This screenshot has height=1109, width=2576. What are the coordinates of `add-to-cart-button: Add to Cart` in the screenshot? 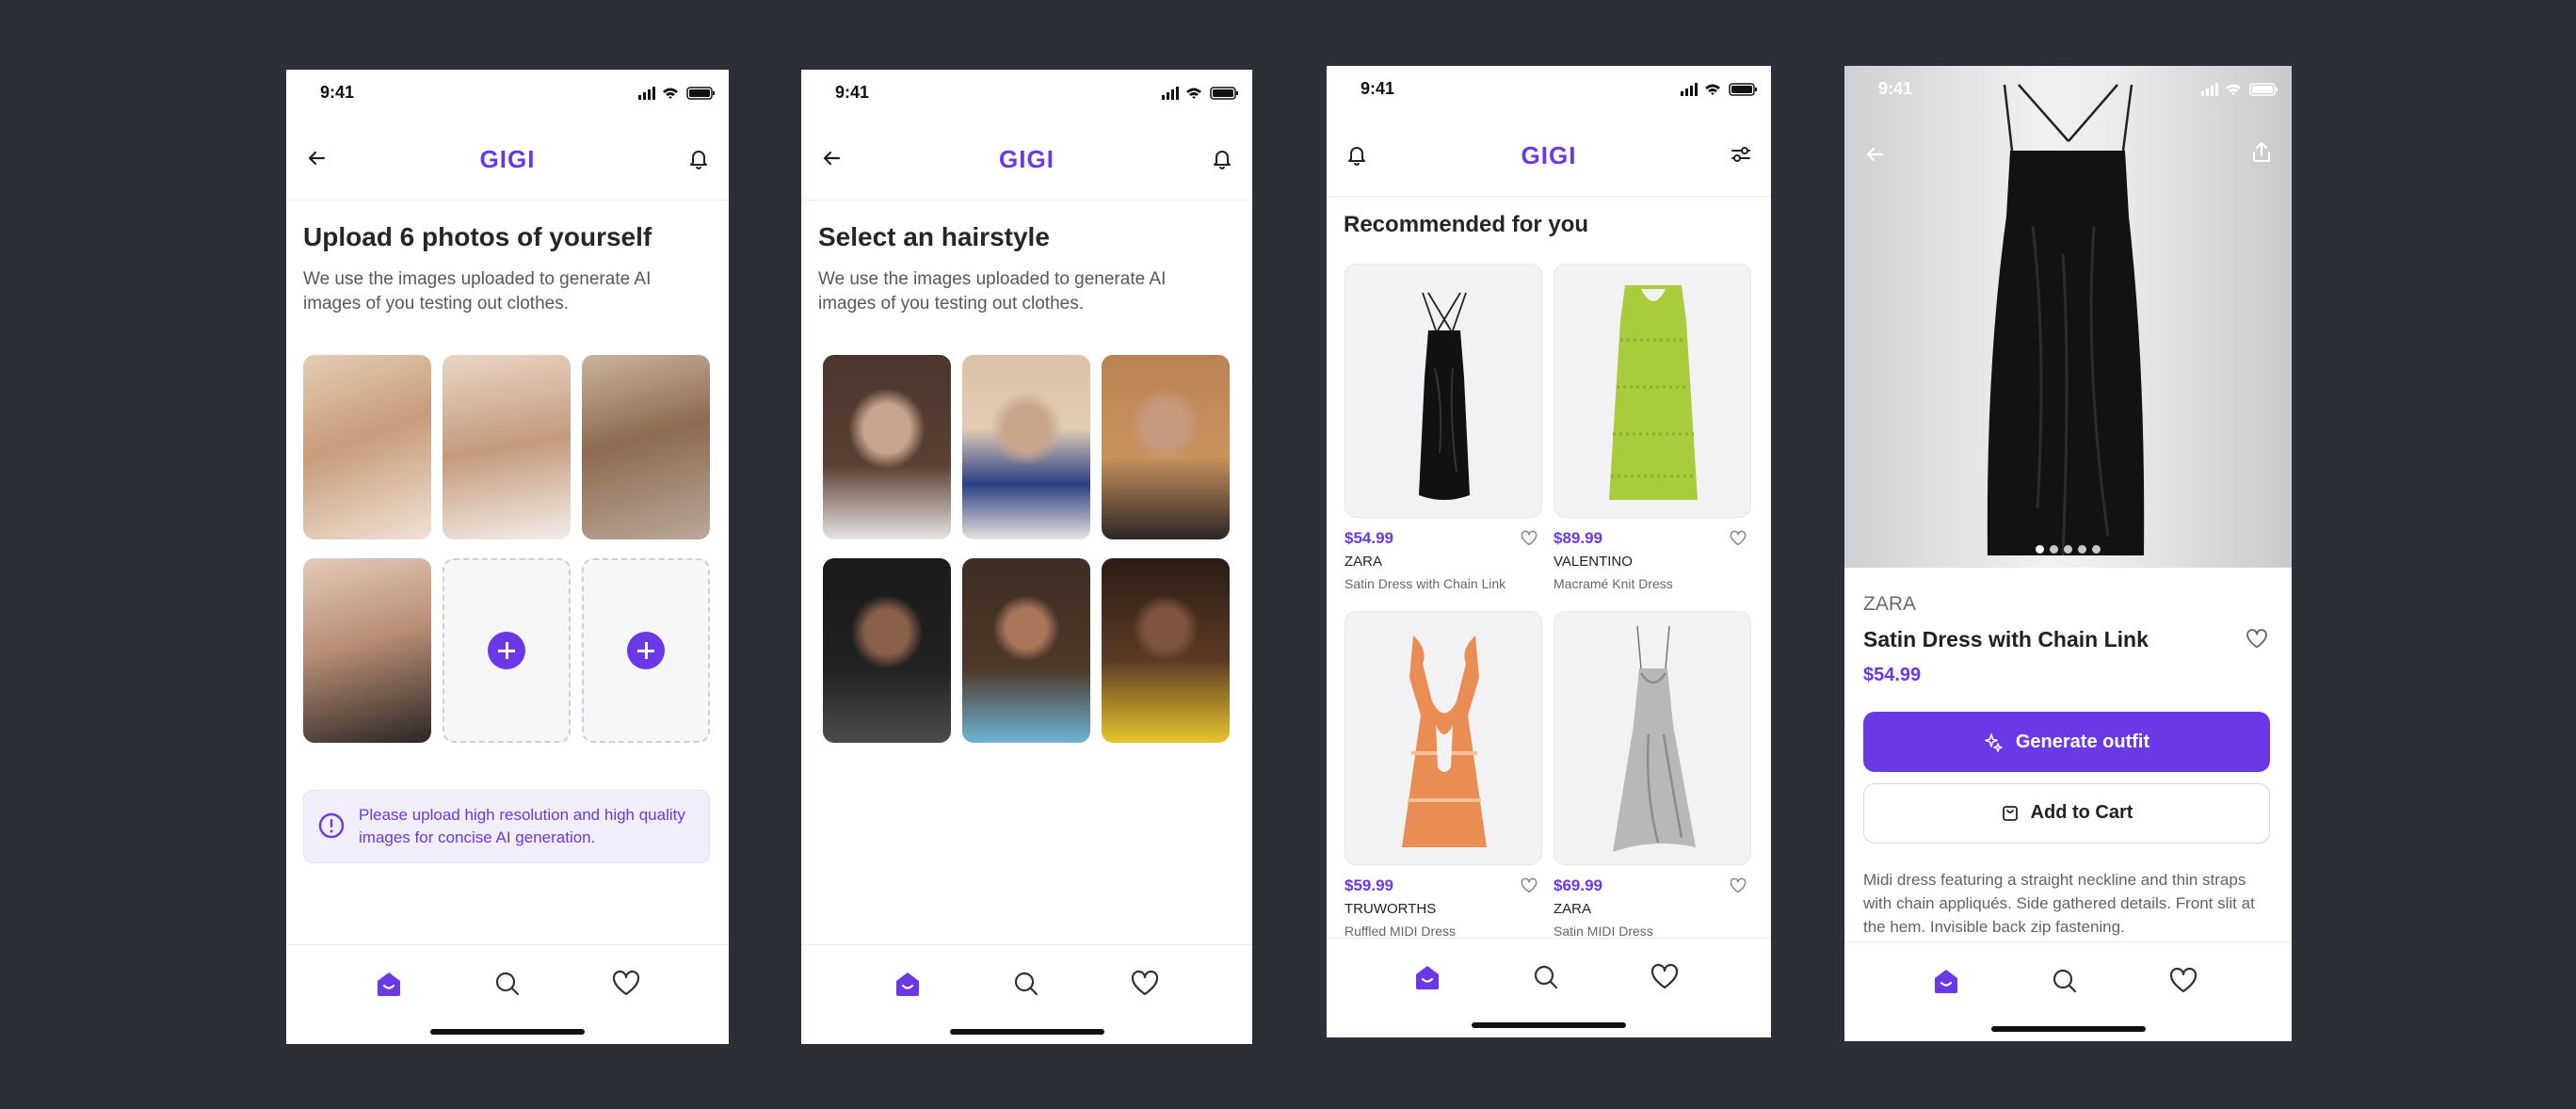 It's located at (2066, 813).